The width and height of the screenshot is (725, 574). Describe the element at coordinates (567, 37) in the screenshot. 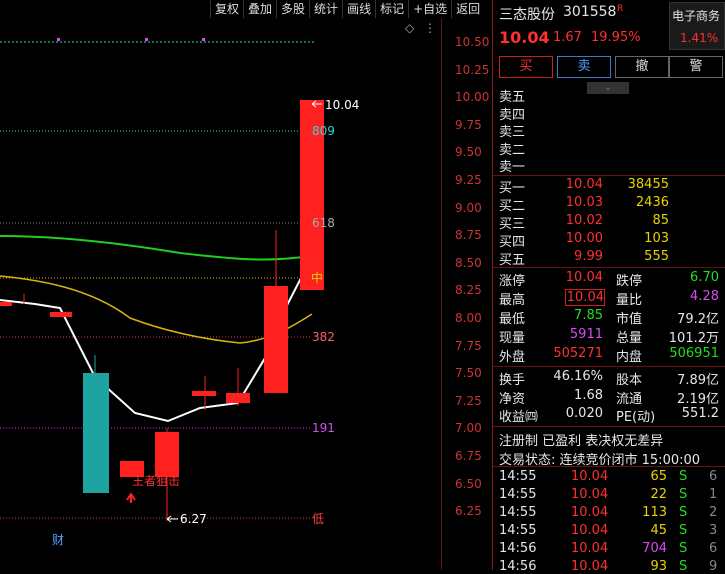

I see `price-change: 1.67` at that location.